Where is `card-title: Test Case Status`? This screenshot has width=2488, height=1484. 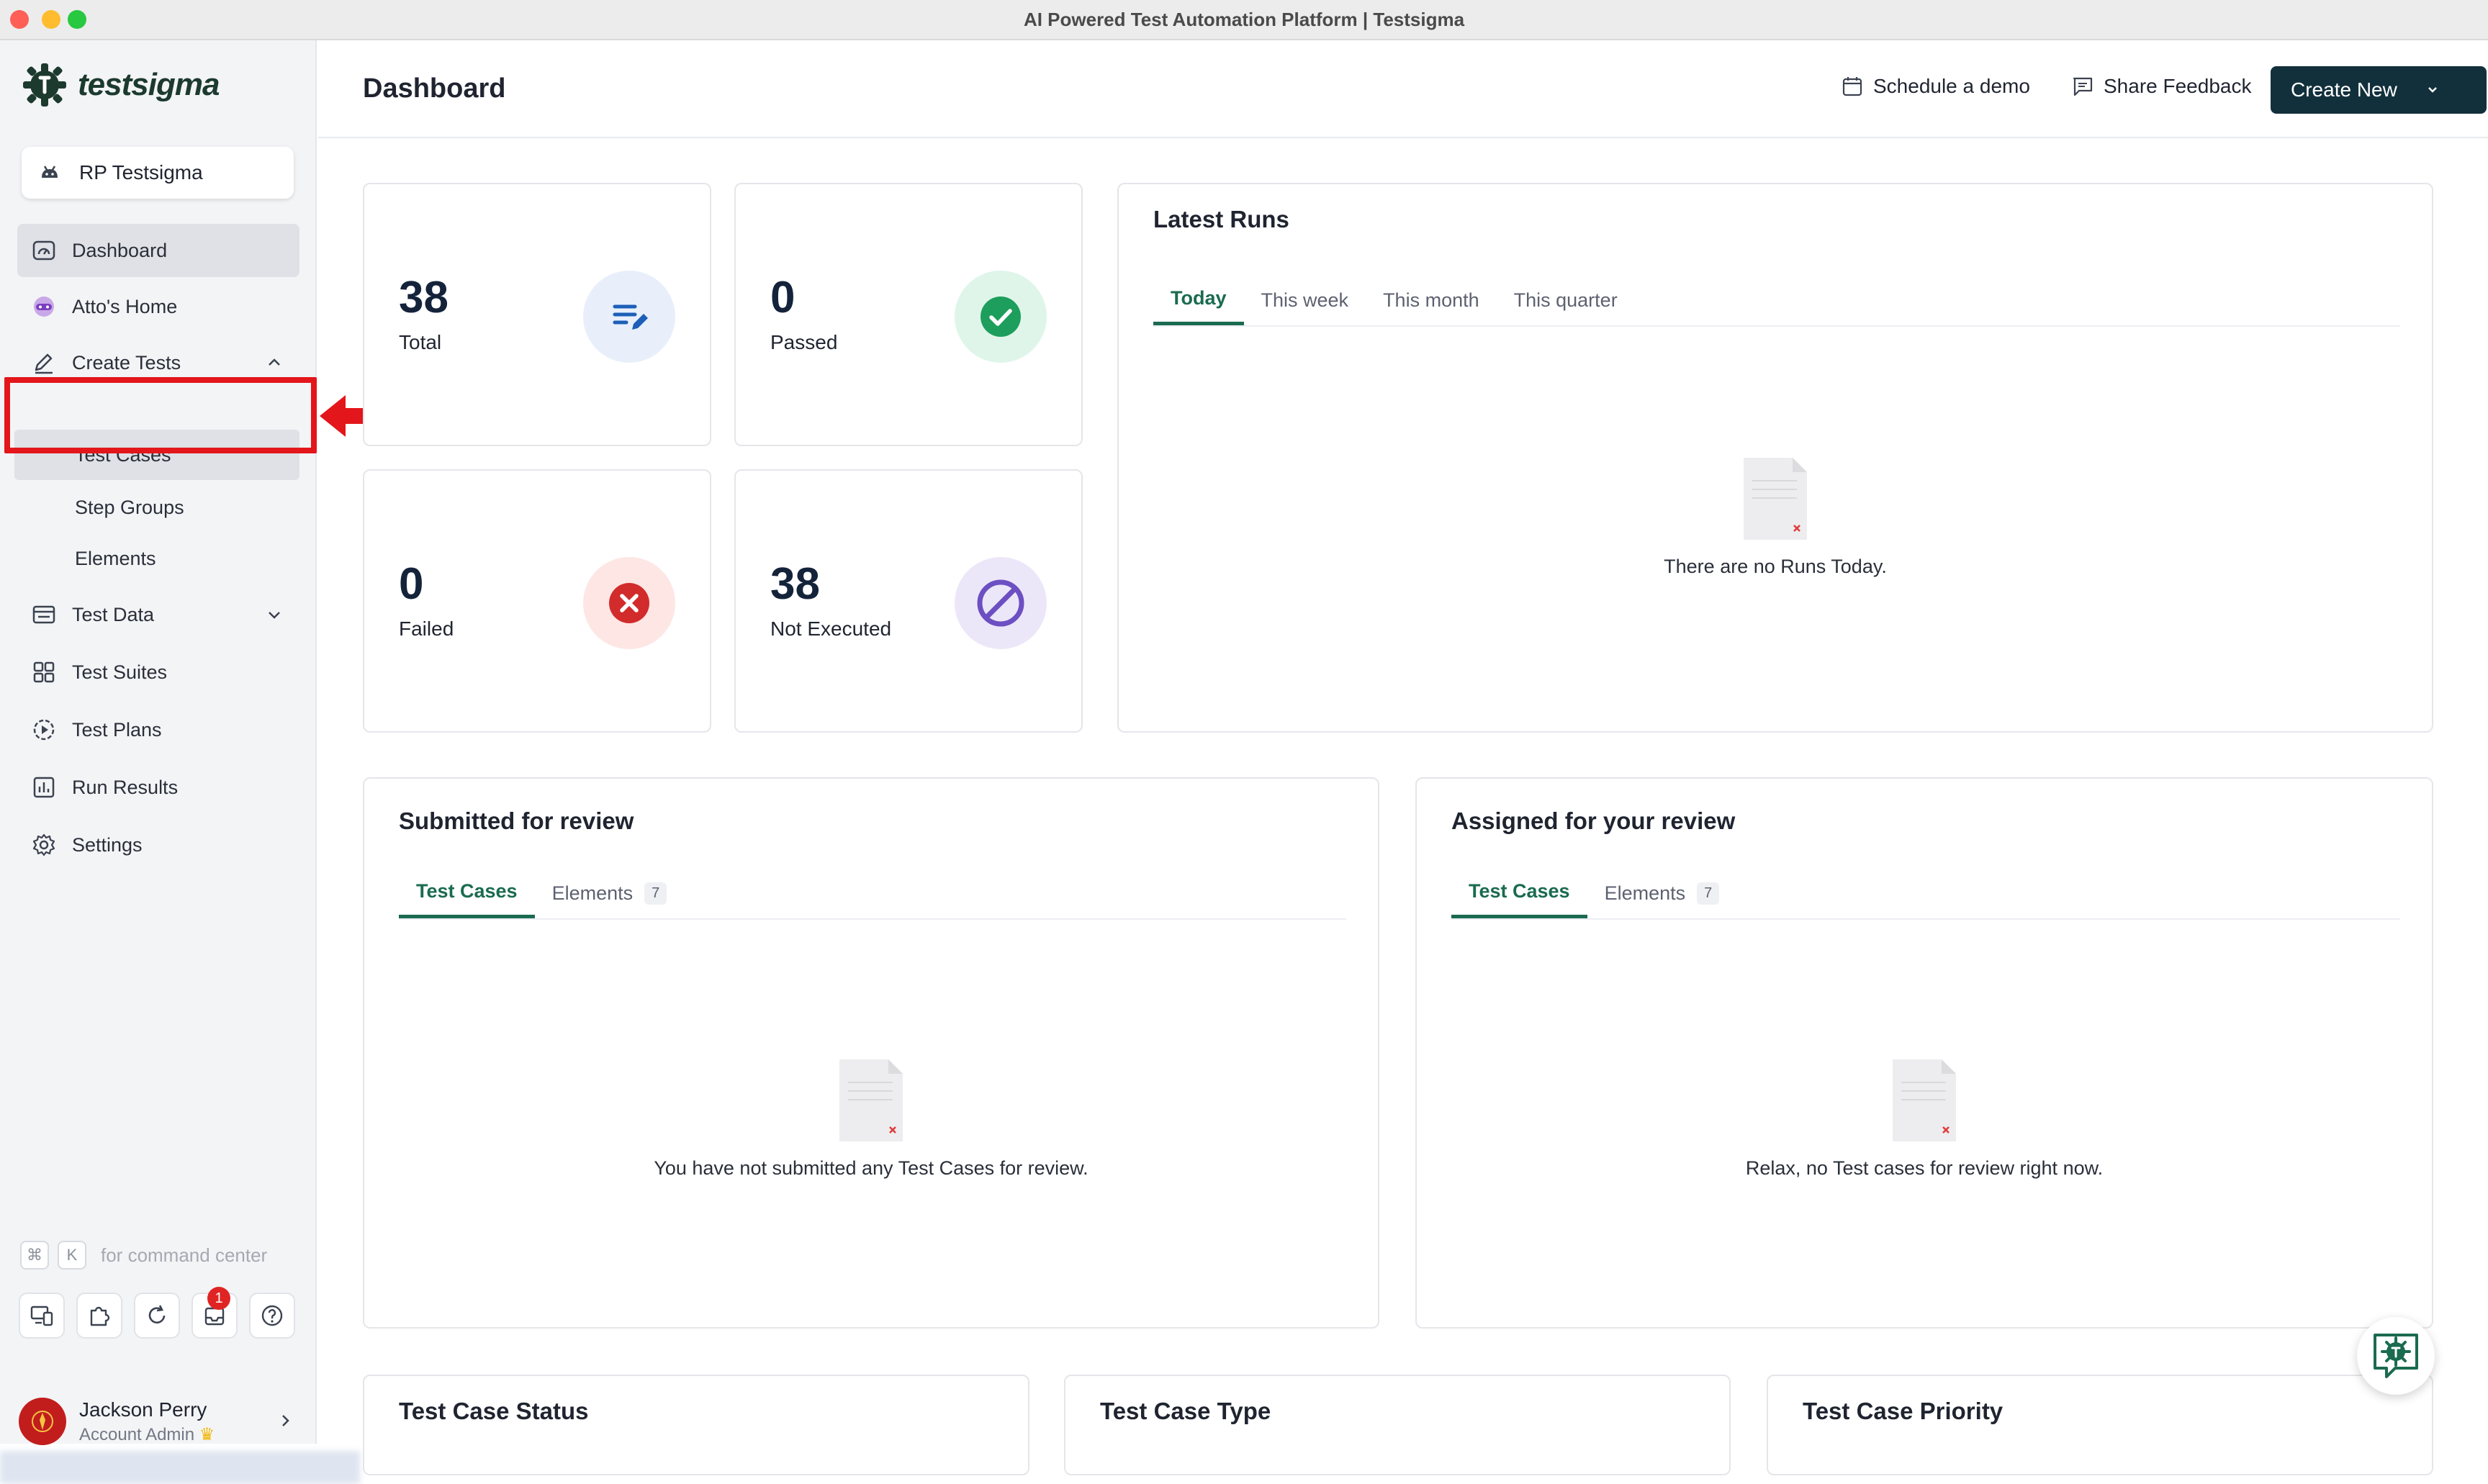
card-title: Test Case Status is located at coordinates (494, 1411).